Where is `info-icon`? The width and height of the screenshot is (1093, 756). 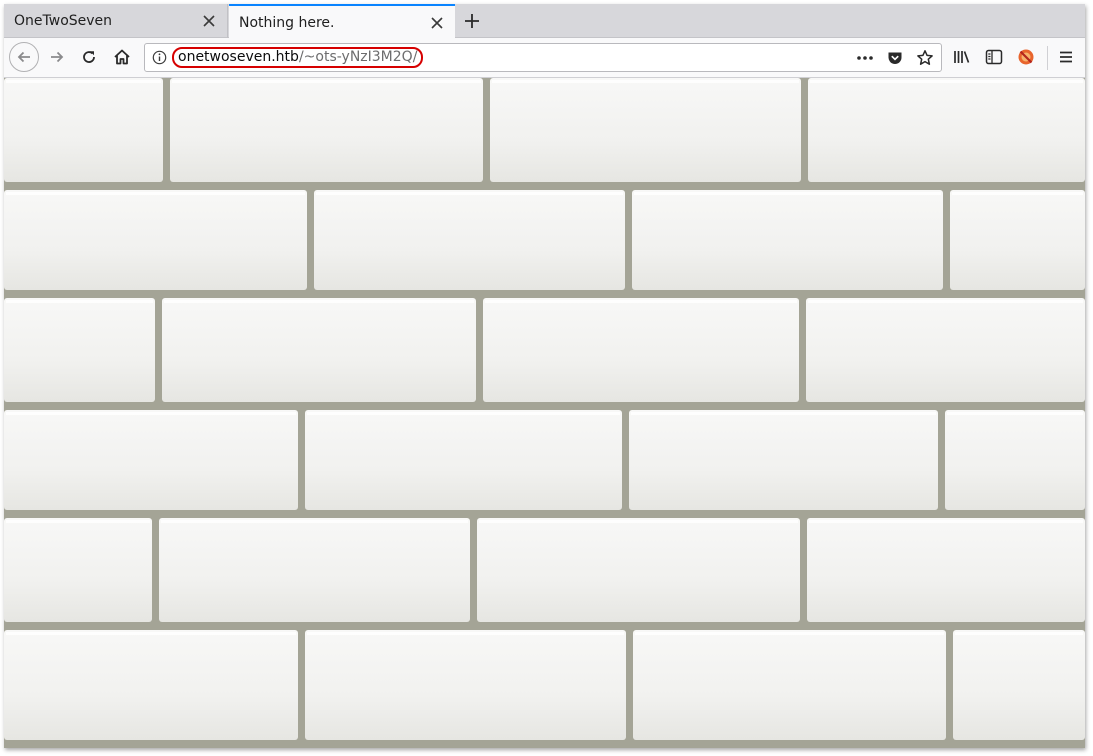 info-icon is located at coordinates (159, 57).